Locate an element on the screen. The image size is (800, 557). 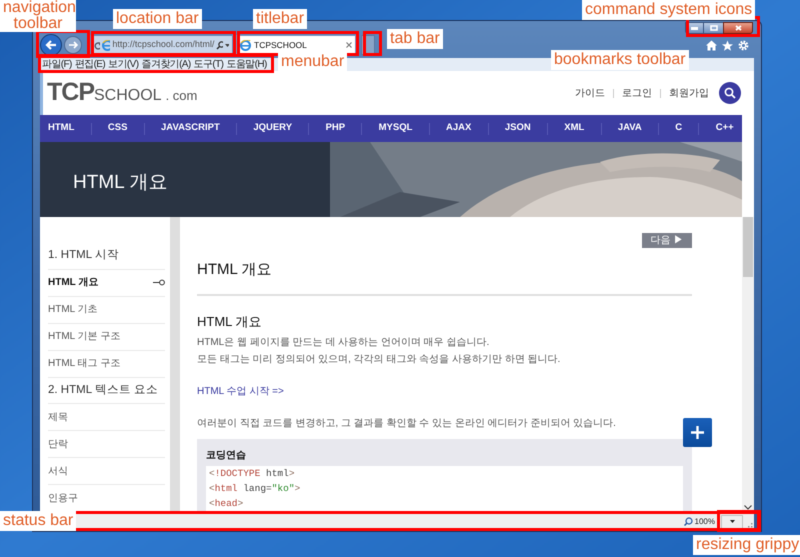
header-link: 로그인 is located at coordinates (637, 93).